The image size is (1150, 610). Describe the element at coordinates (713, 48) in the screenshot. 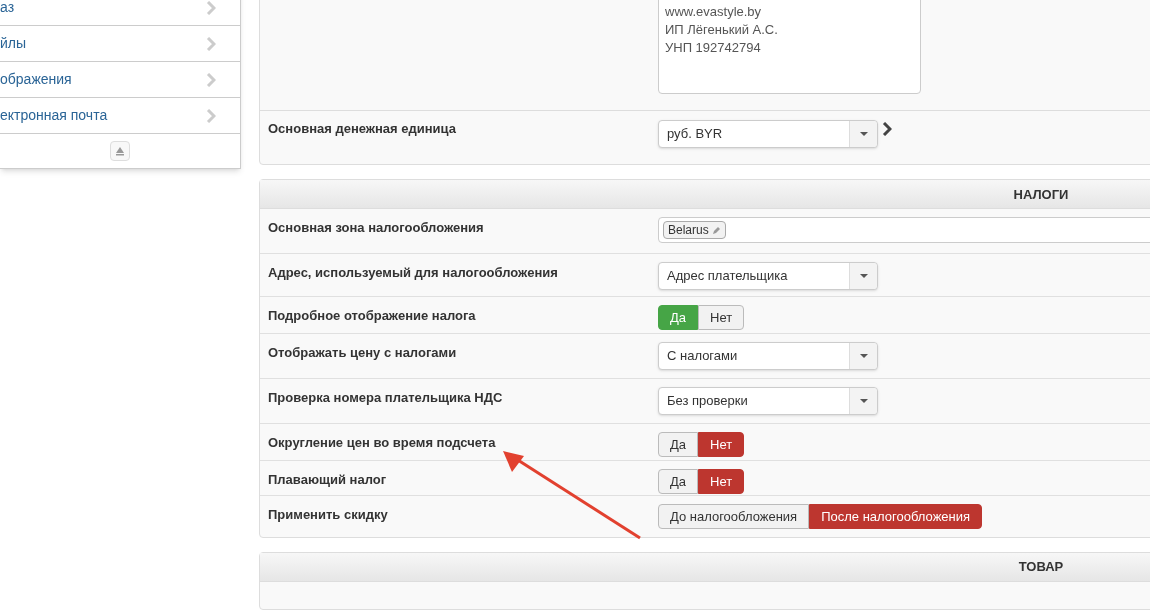

I see `address-line: УНП 192742794` at that location.